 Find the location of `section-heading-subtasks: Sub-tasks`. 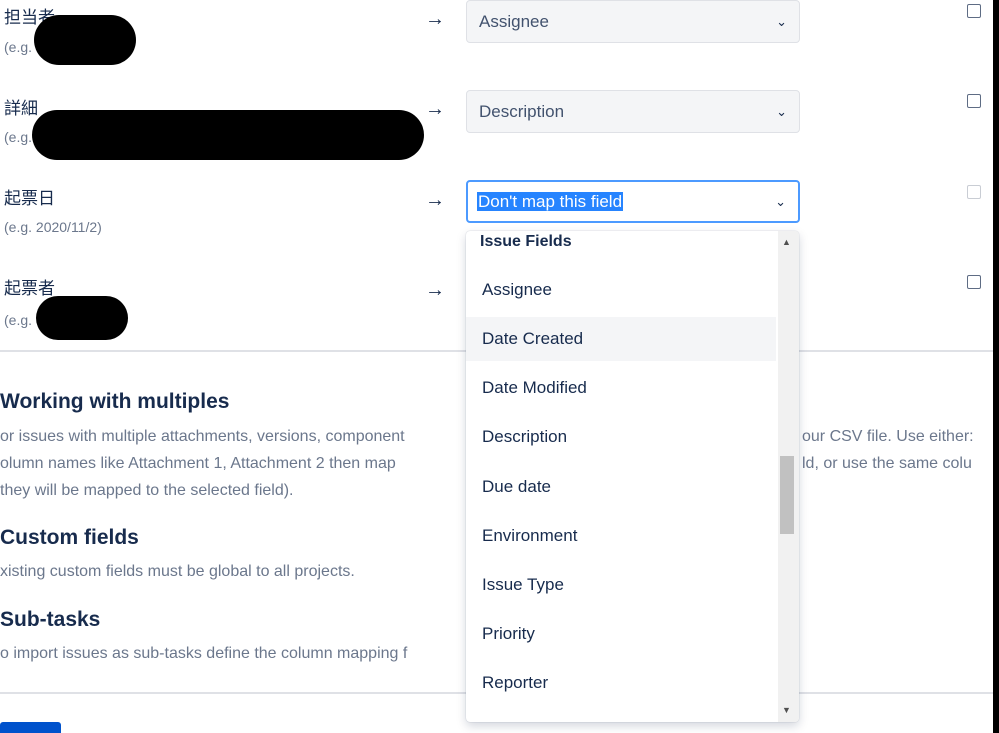

section-heading-subtasks: Sub-tasks is located at coordinates (50, 619).